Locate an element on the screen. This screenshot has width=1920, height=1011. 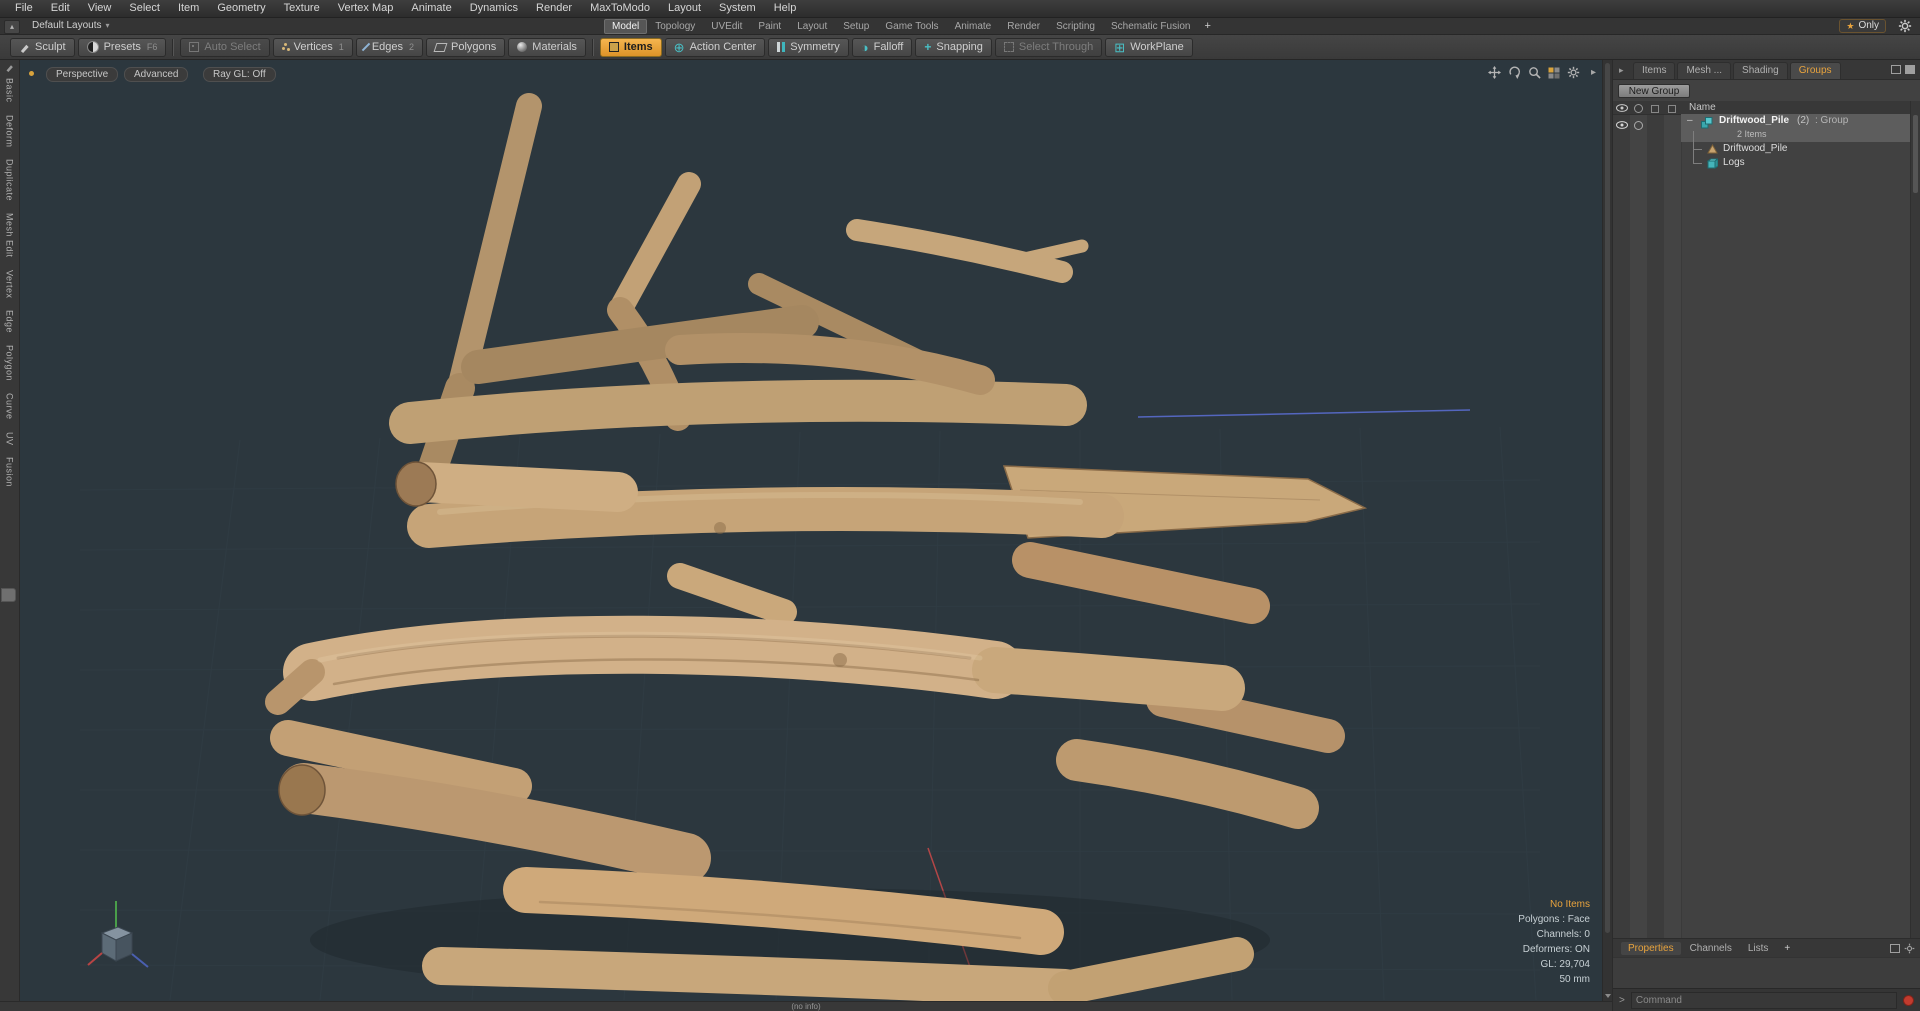
viewport-expand-arrow-icon: ▸ is located at coordinates (1593, 72).